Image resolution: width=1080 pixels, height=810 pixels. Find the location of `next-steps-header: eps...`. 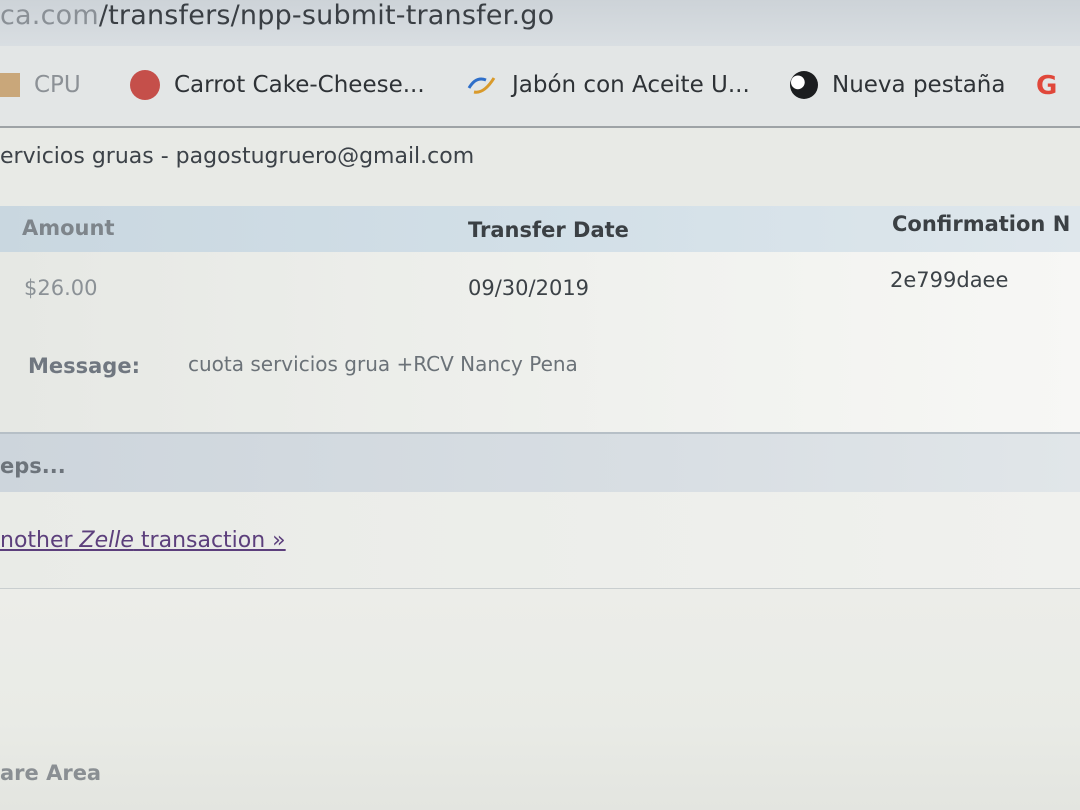

next-steps-header: eps... is located at coordinates (540, 463).